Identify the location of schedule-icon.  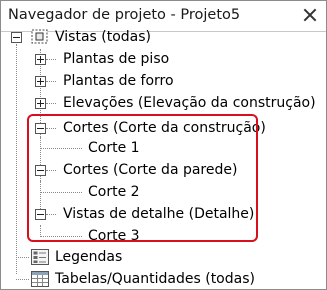
(40, 279).